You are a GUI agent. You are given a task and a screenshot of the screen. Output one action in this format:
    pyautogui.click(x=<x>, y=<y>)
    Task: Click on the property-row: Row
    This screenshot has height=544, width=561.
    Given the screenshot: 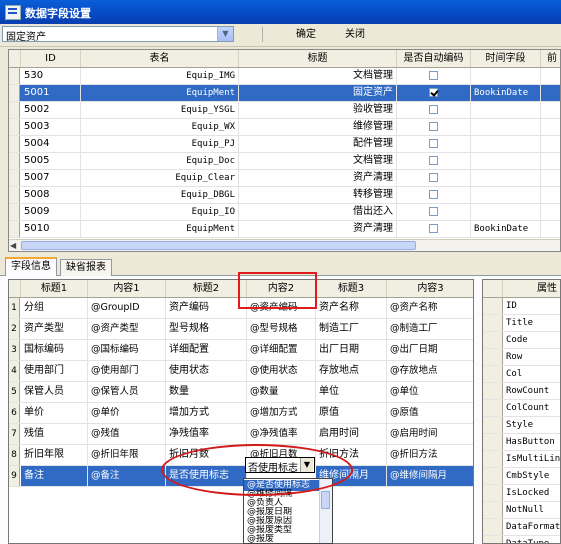 What is the action you would take?
    pyautogui.click(x=521, y=357)
    